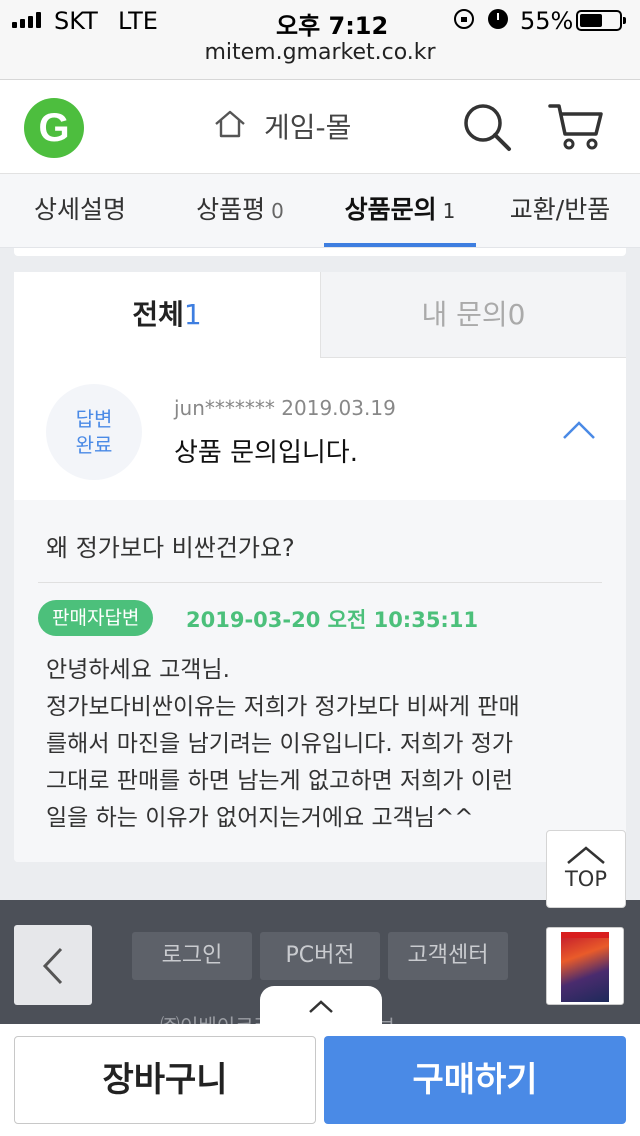 This screenshot has height=1136, width=640. What do you see at coordinates (601, 20) in the screenshot?
I see `battery-icon` at bounding box center [601, 20].